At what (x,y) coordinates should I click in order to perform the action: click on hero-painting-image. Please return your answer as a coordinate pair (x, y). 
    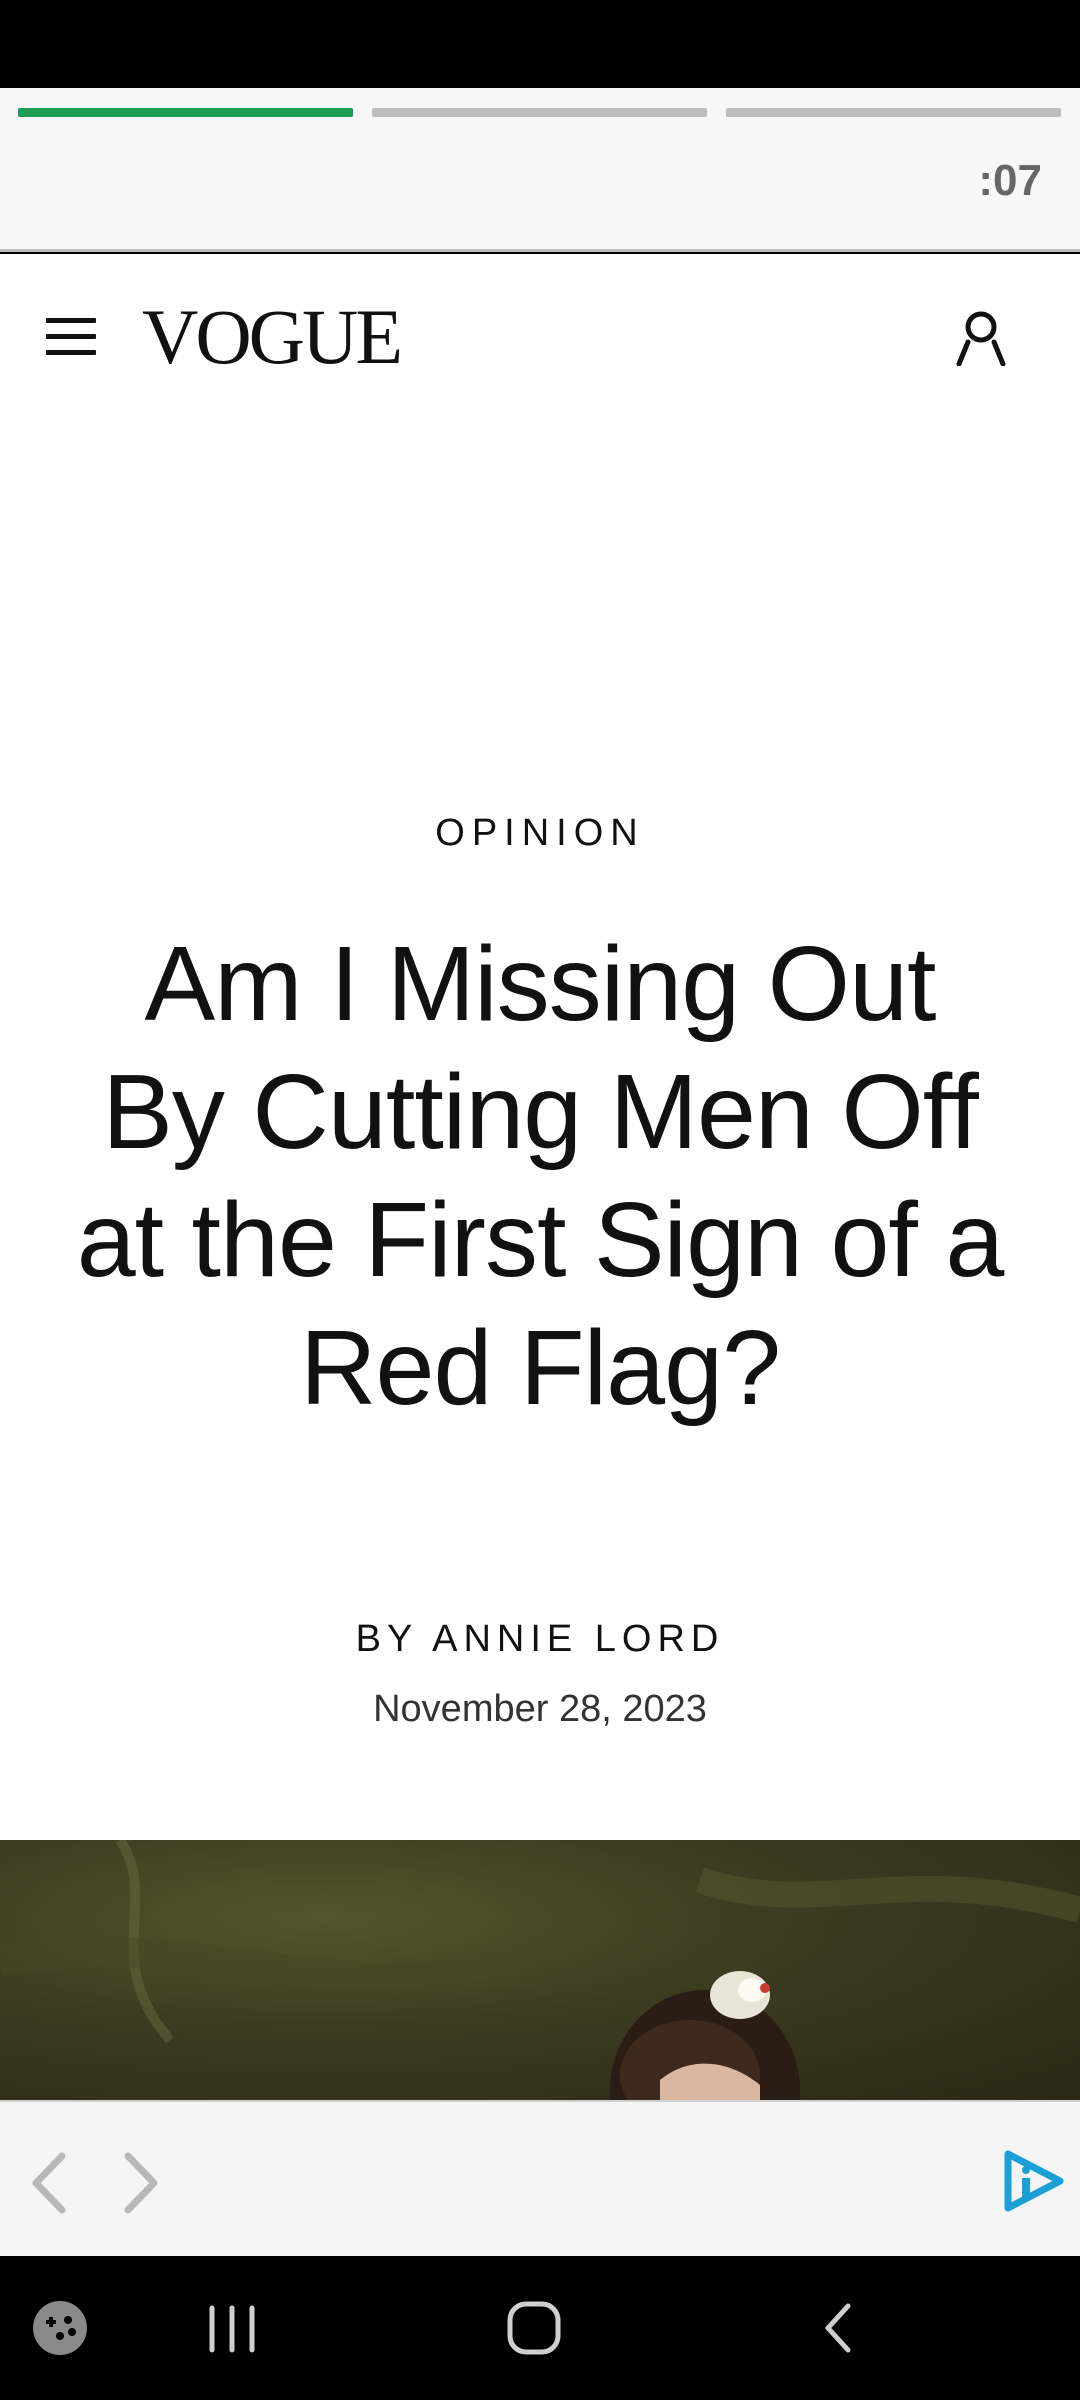
    Looking at the image, I should click on (540, 1970).